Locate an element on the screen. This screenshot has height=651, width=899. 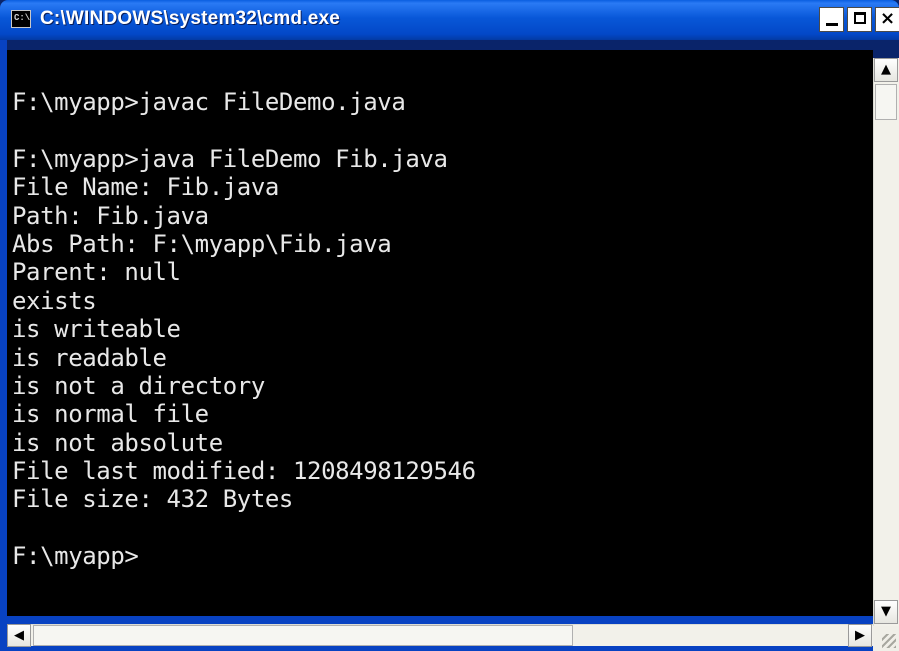
console-line: F:\myapp>java FileDemo Fib.java is located at coordinates (230, 158).